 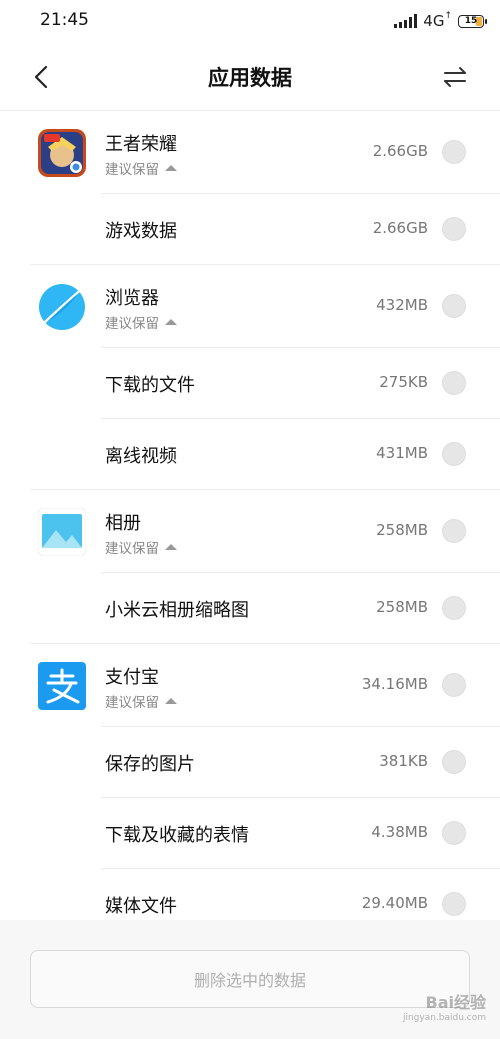 What do you see at coordinates (250, 833) in the screenshot?
I see `data-item-row: 下载及收藏的表情 4.38MB` at bounding box center [250, 833].